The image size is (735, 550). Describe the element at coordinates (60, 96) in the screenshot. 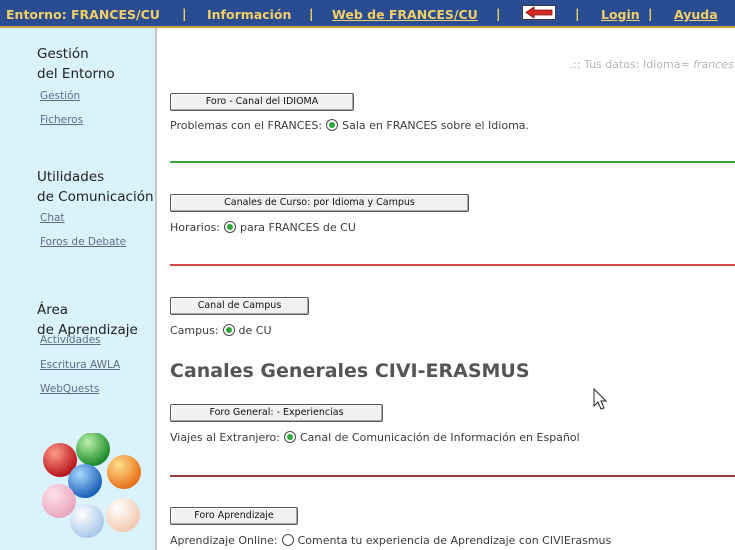

I see `sidebar-link-gestion: Gestión` at that location.